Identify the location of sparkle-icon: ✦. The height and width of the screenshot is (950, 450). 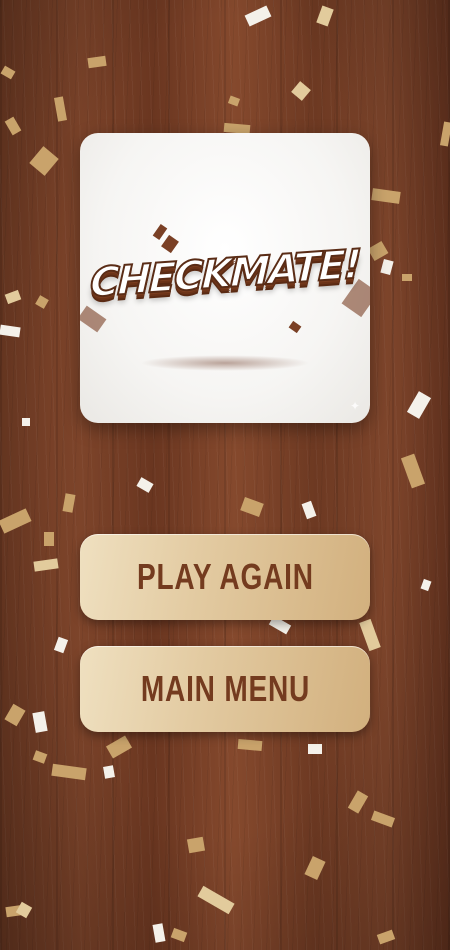
(354, 406).